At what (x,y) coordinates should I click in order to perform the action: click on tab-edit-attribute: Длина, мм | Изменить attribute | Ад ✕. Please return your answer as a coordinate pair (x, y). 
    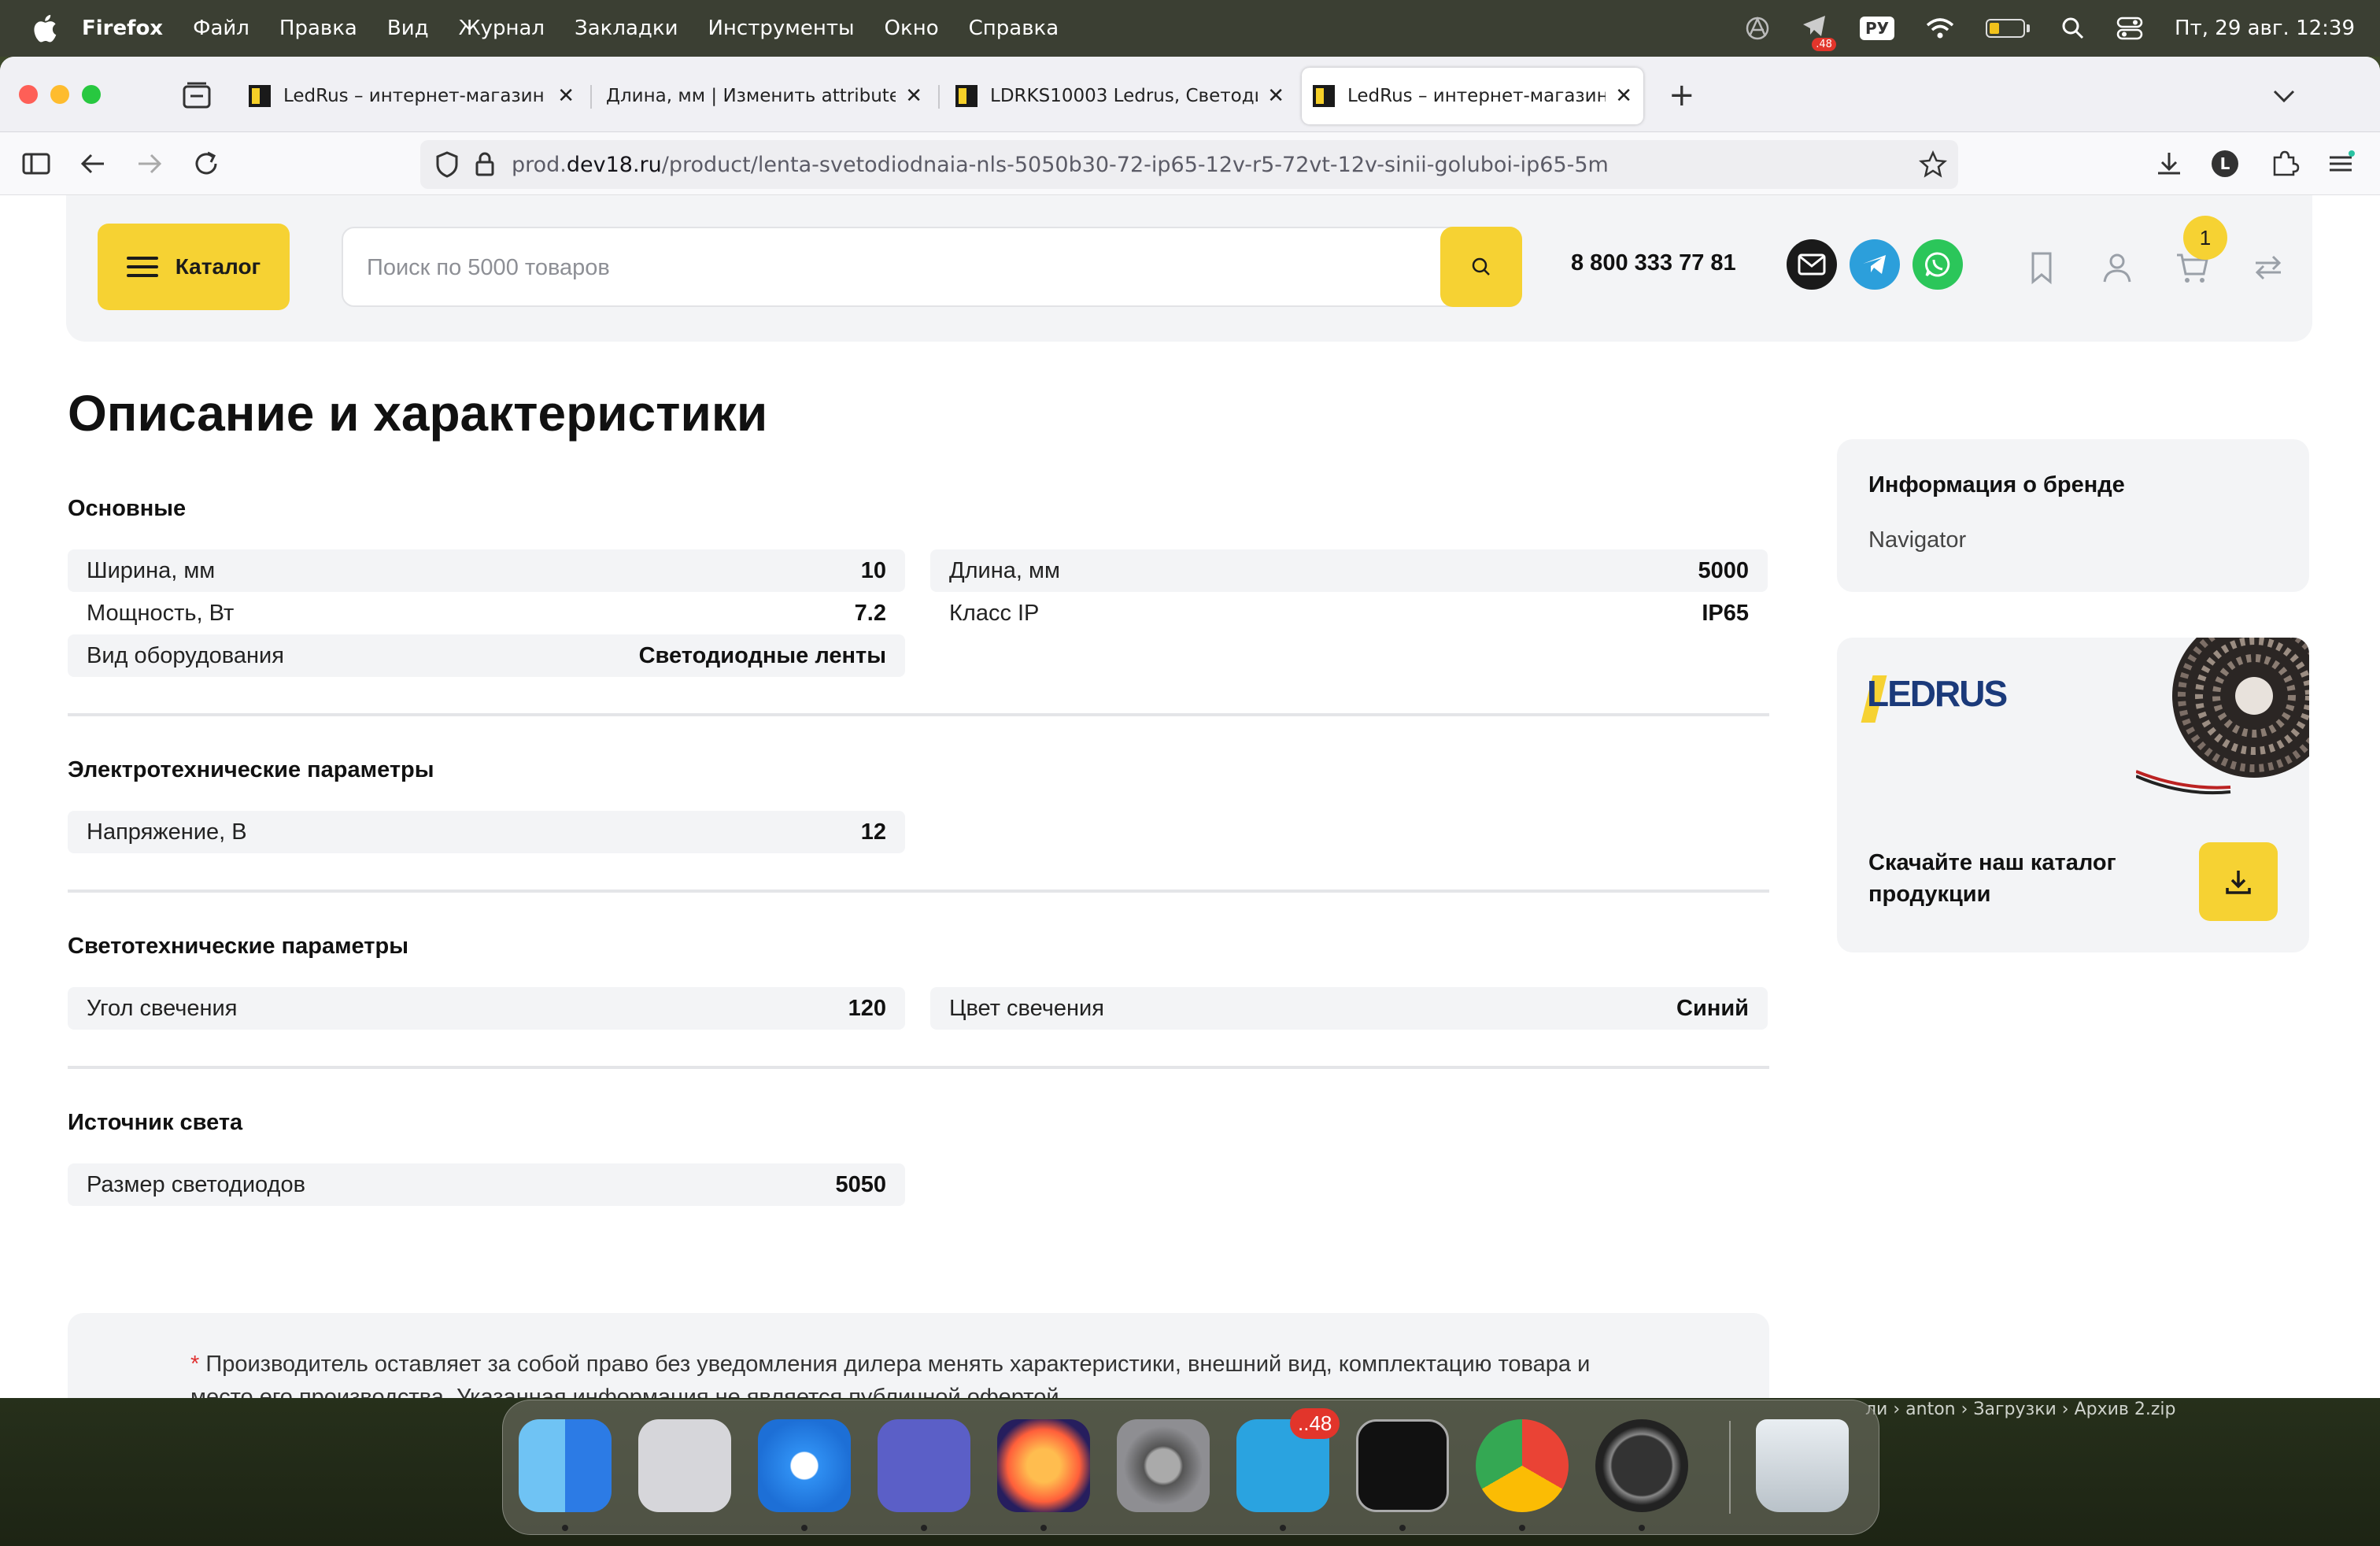
    Looking at the image, I should click on (764, 96).